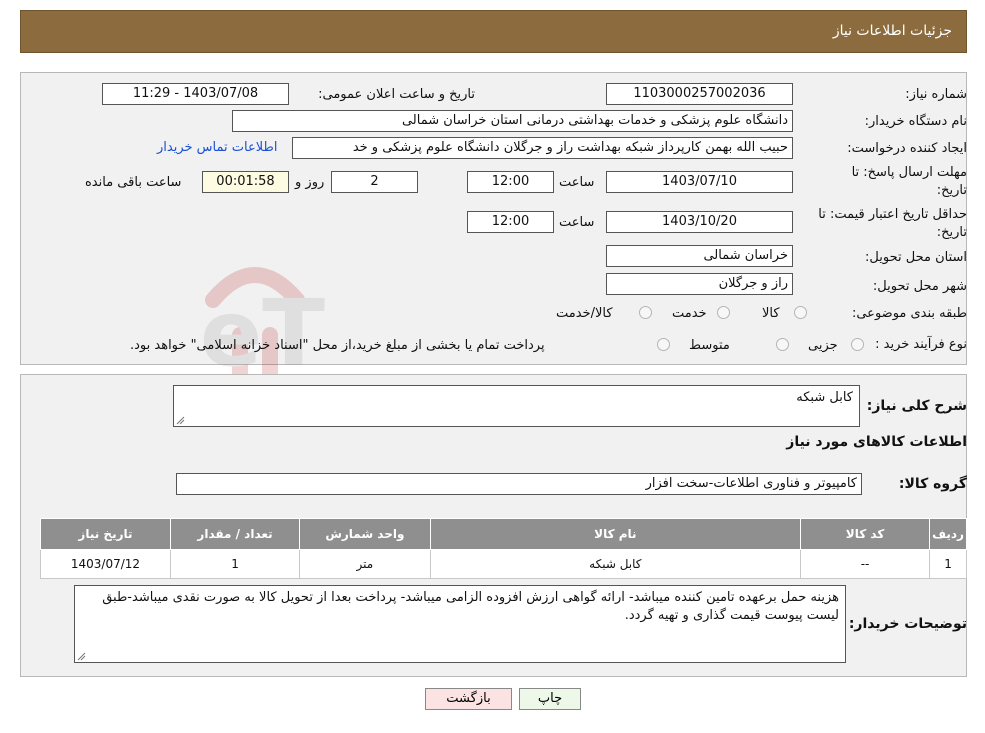 This screenshot has height=733, width=985. Describe the element at coordinates (782, 344) in the screenshot. I see `process-radio-medium` at that location.